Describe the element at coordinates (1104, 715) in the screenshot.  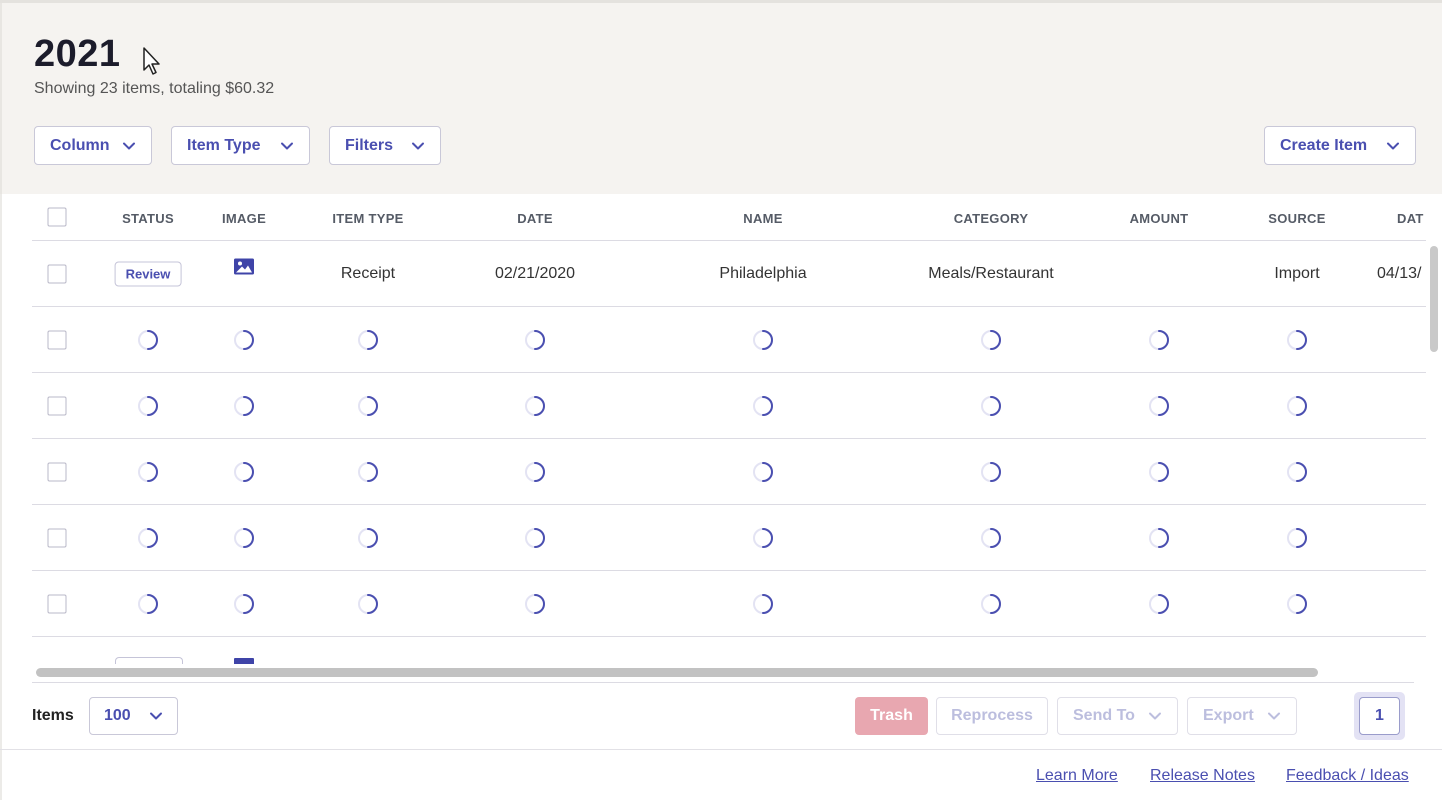
I see `send-to-label: Send To` at that location.